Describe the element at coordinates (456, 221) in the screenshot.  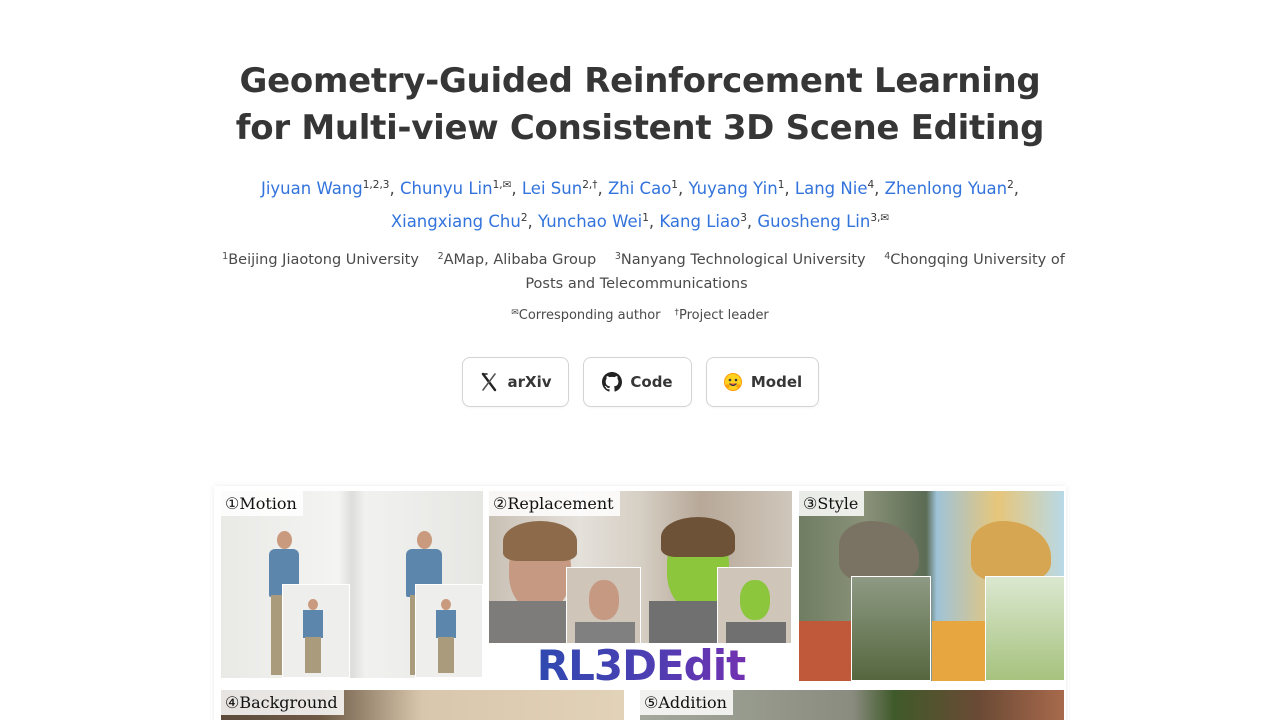
I see `author-link: Xiangxiang Chu` at that location.